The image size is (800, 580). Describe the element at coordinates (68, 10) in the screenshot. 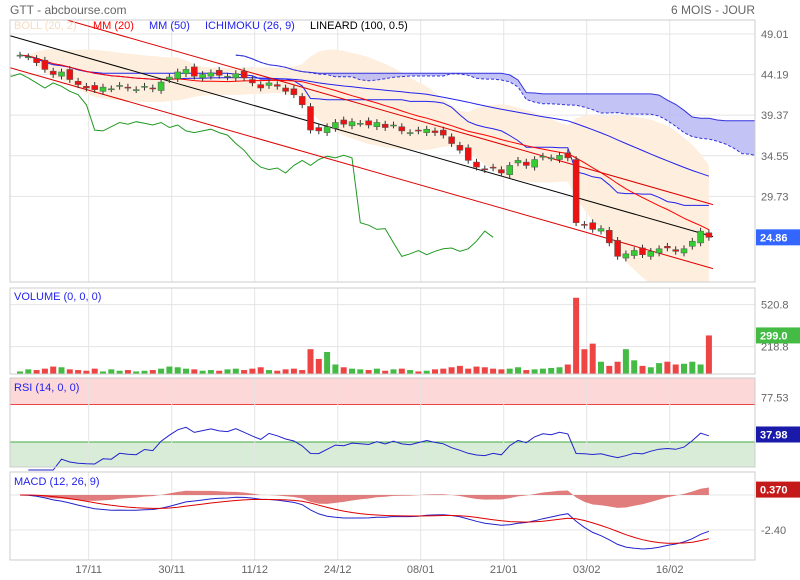

I see `chart-title: GTT - abcbourse.com` at that location.